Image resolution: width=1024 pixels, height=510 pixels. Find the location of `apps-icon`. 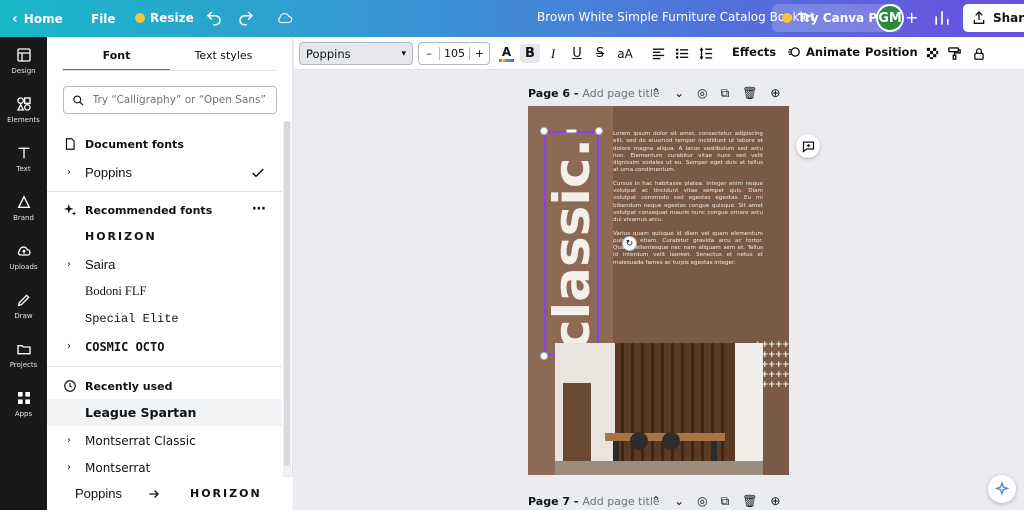

apps-icon is located at coordinates (23, 398).